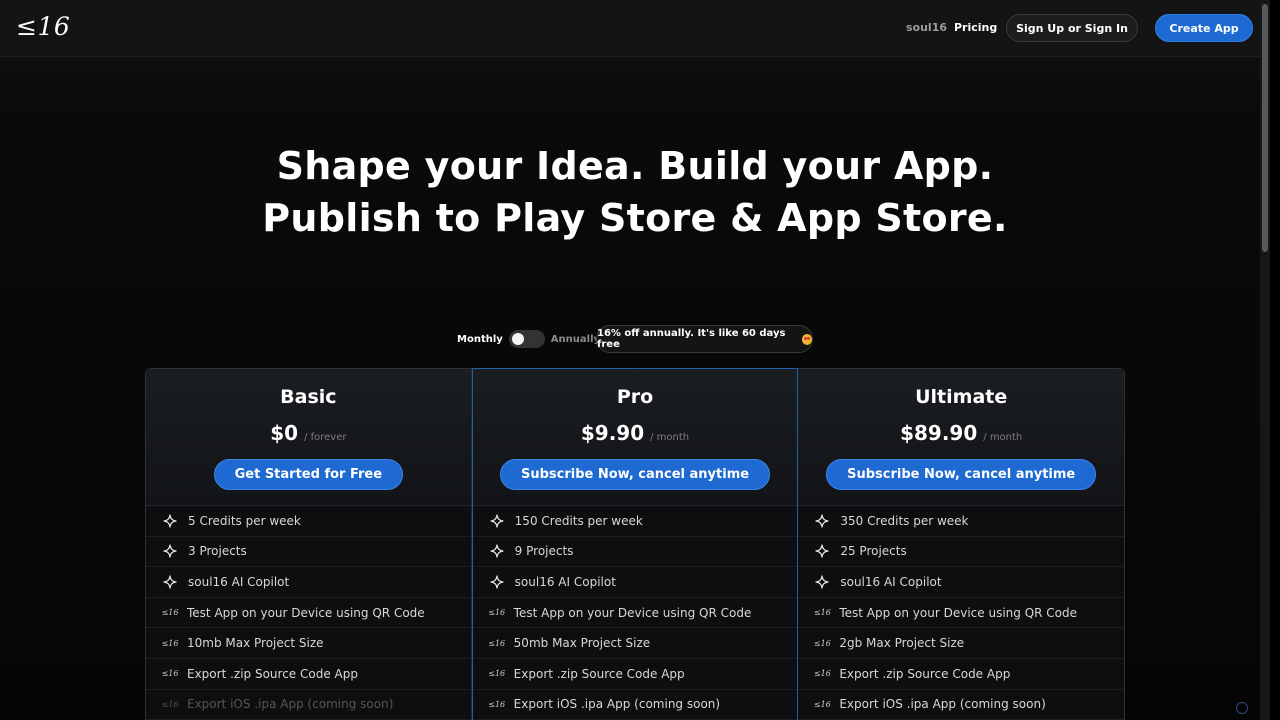 This screenshot has width=1280, height=720. What do you see at coordinates (480, 339) in the screenshot?
I see `billing-monthly-label: Monthly` at bounding box center [480, 339].